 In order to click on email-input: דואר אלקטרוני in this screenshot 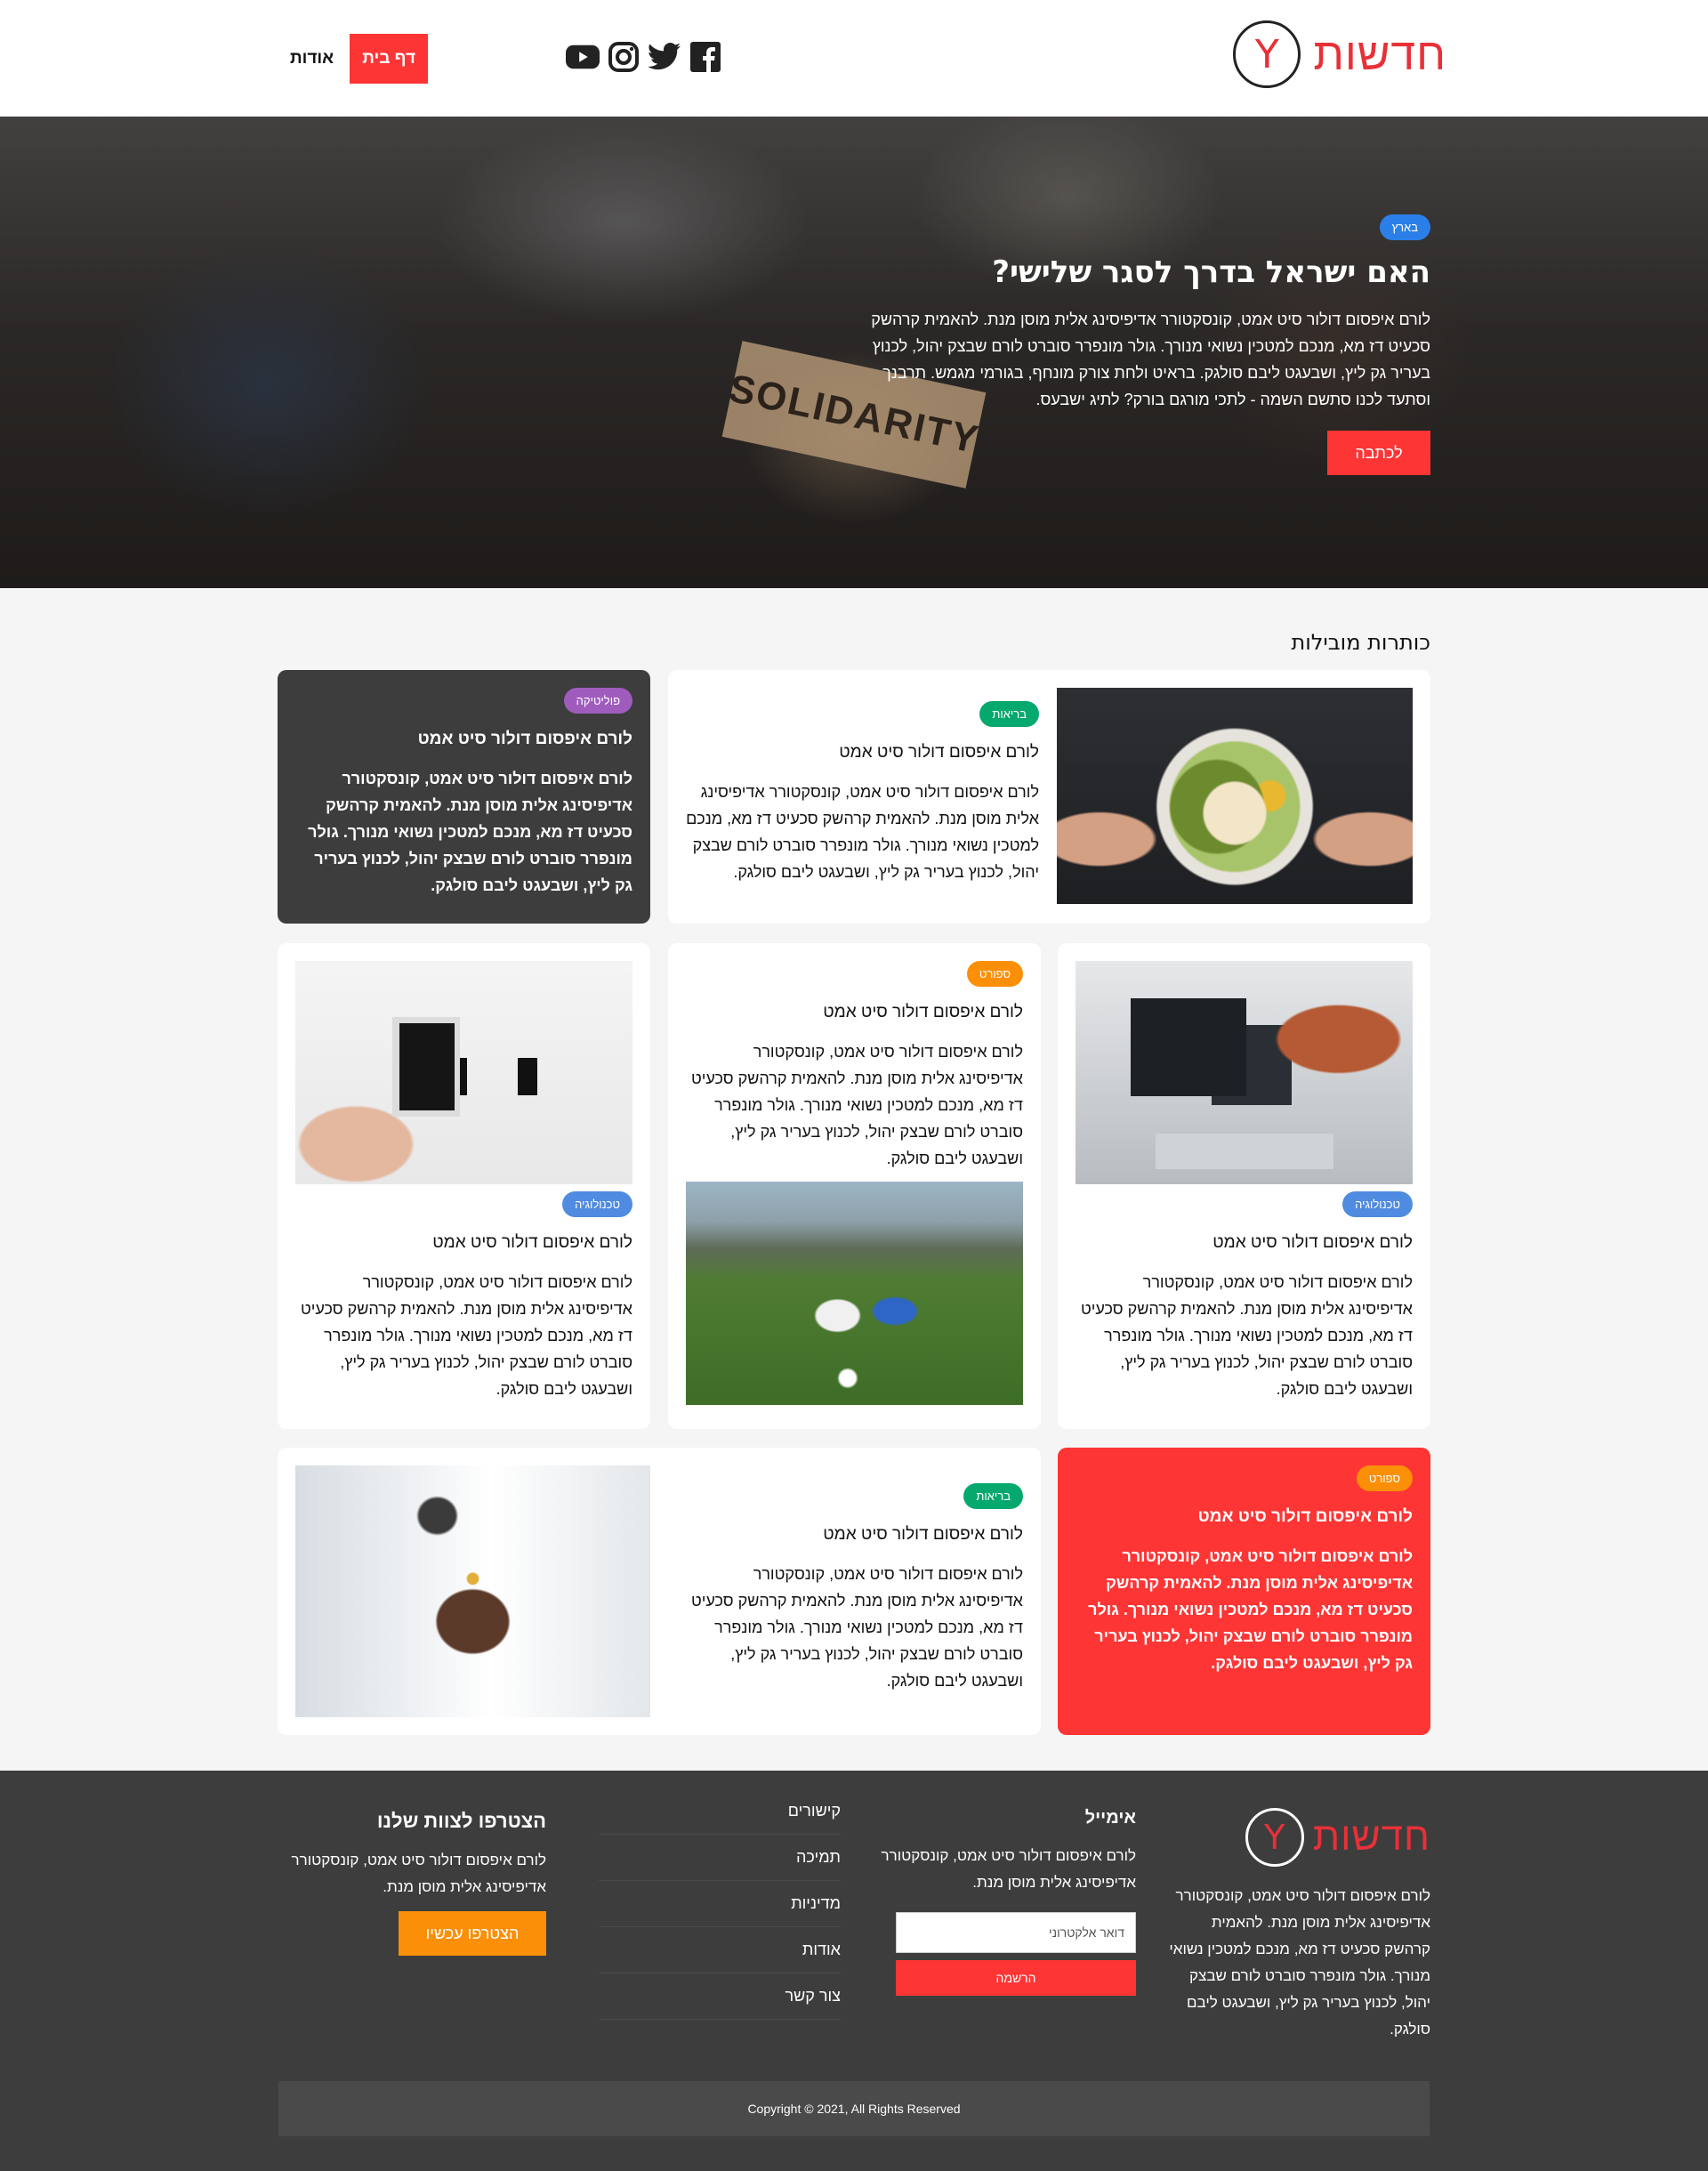, I will do `click(1016, 1932)`.